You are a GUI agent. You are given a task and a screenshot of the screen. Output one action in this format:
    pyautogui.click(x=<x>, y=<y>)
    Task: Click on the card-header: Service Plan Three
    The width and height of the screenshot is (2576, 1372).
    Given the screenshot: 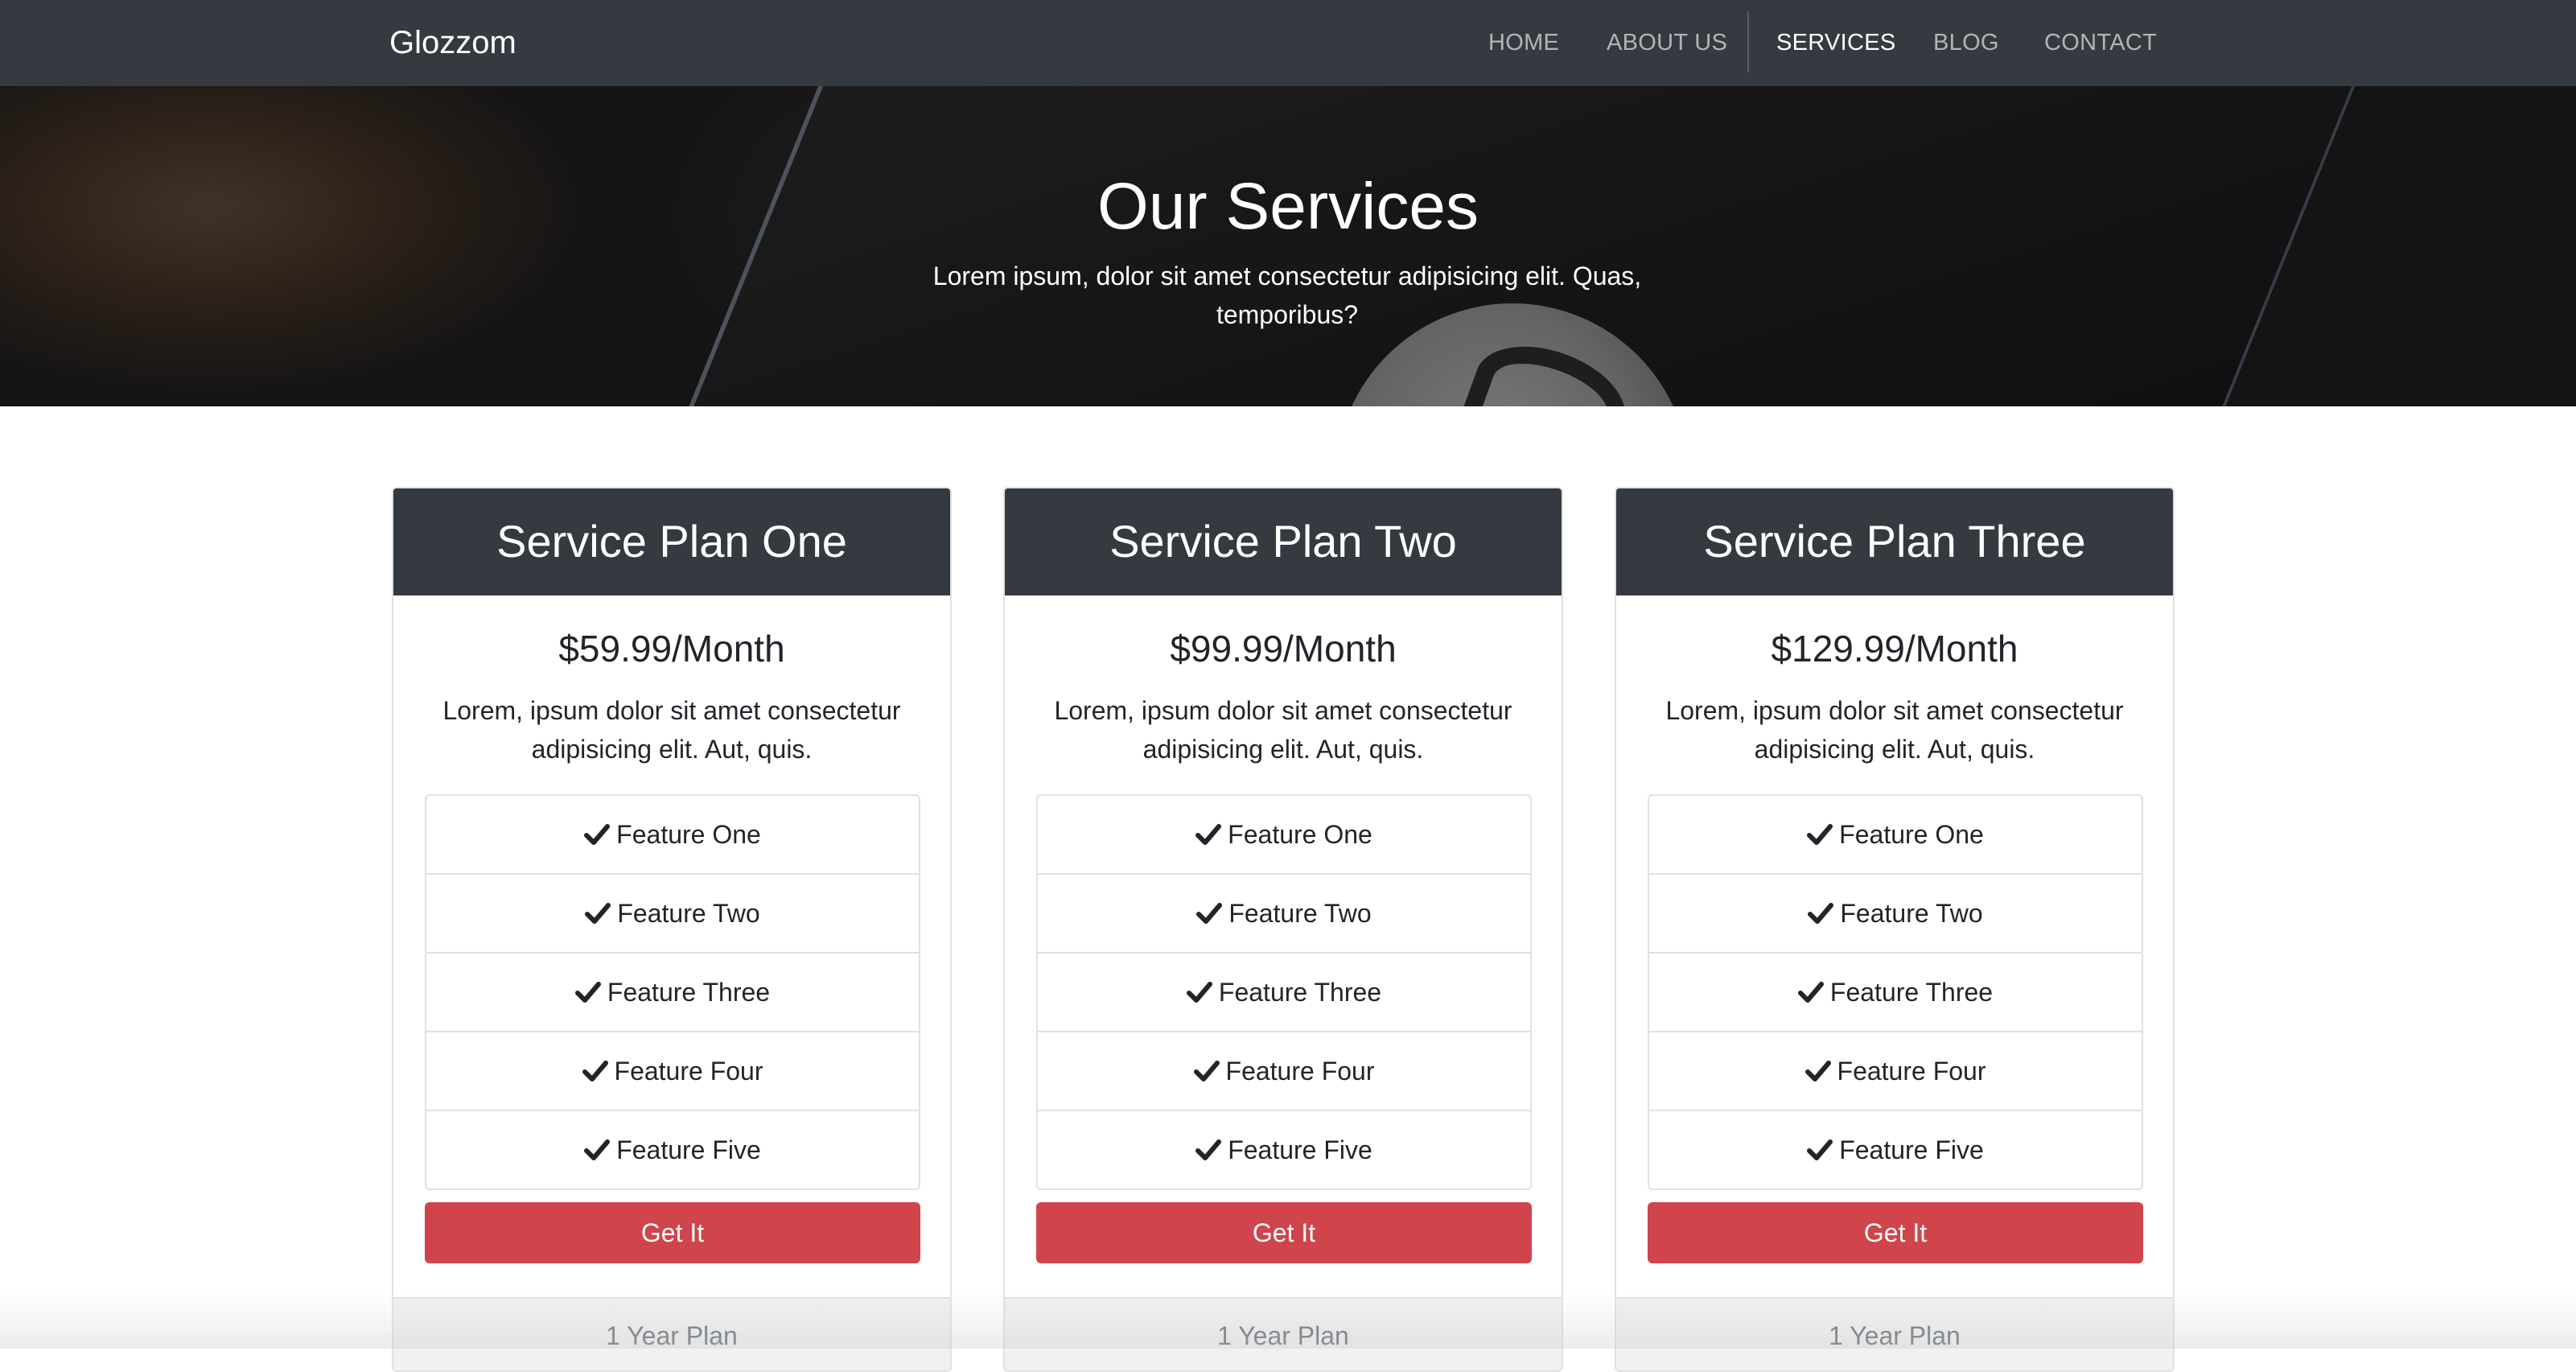 What is the action you would take?
    pyautogui.click(x=1894, y=541)
    